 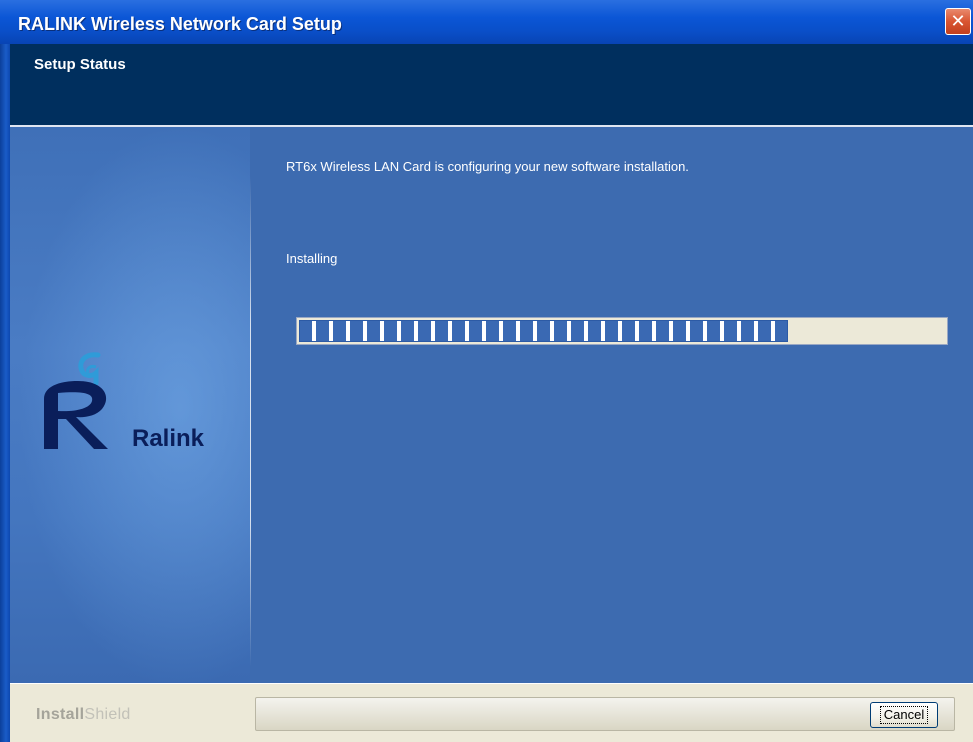 I want to click on footer: InstallShield Cancel, so click(x=491, y=712).